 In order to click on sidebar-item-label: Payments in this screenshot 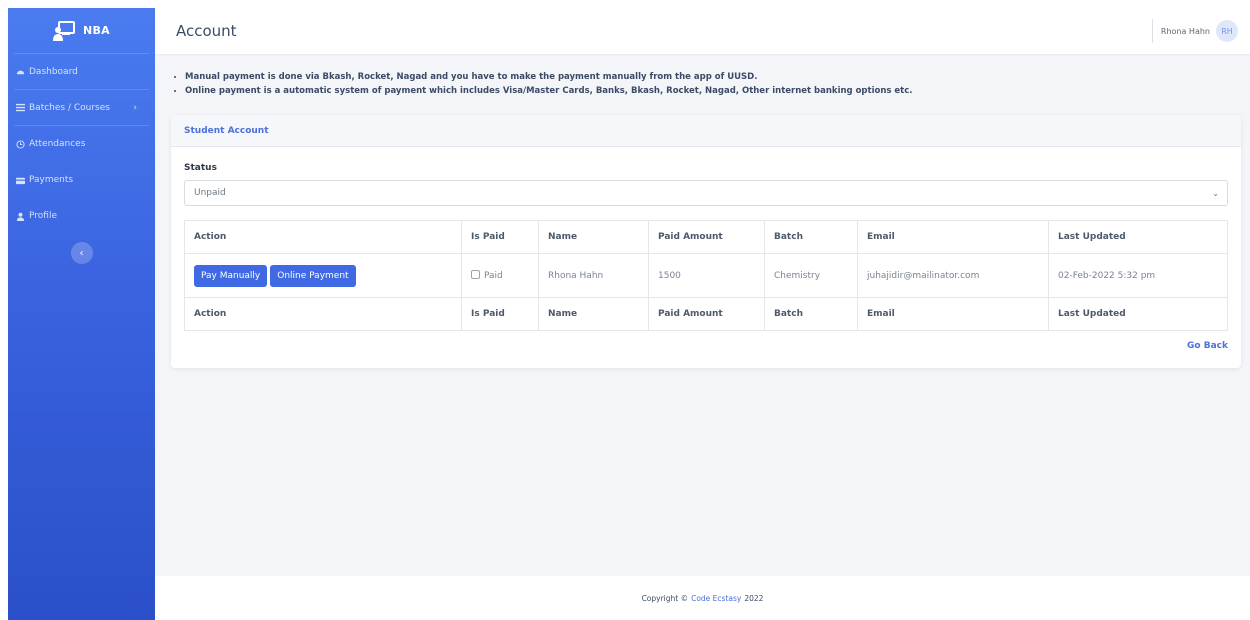, I will do `click(51, 180)`.